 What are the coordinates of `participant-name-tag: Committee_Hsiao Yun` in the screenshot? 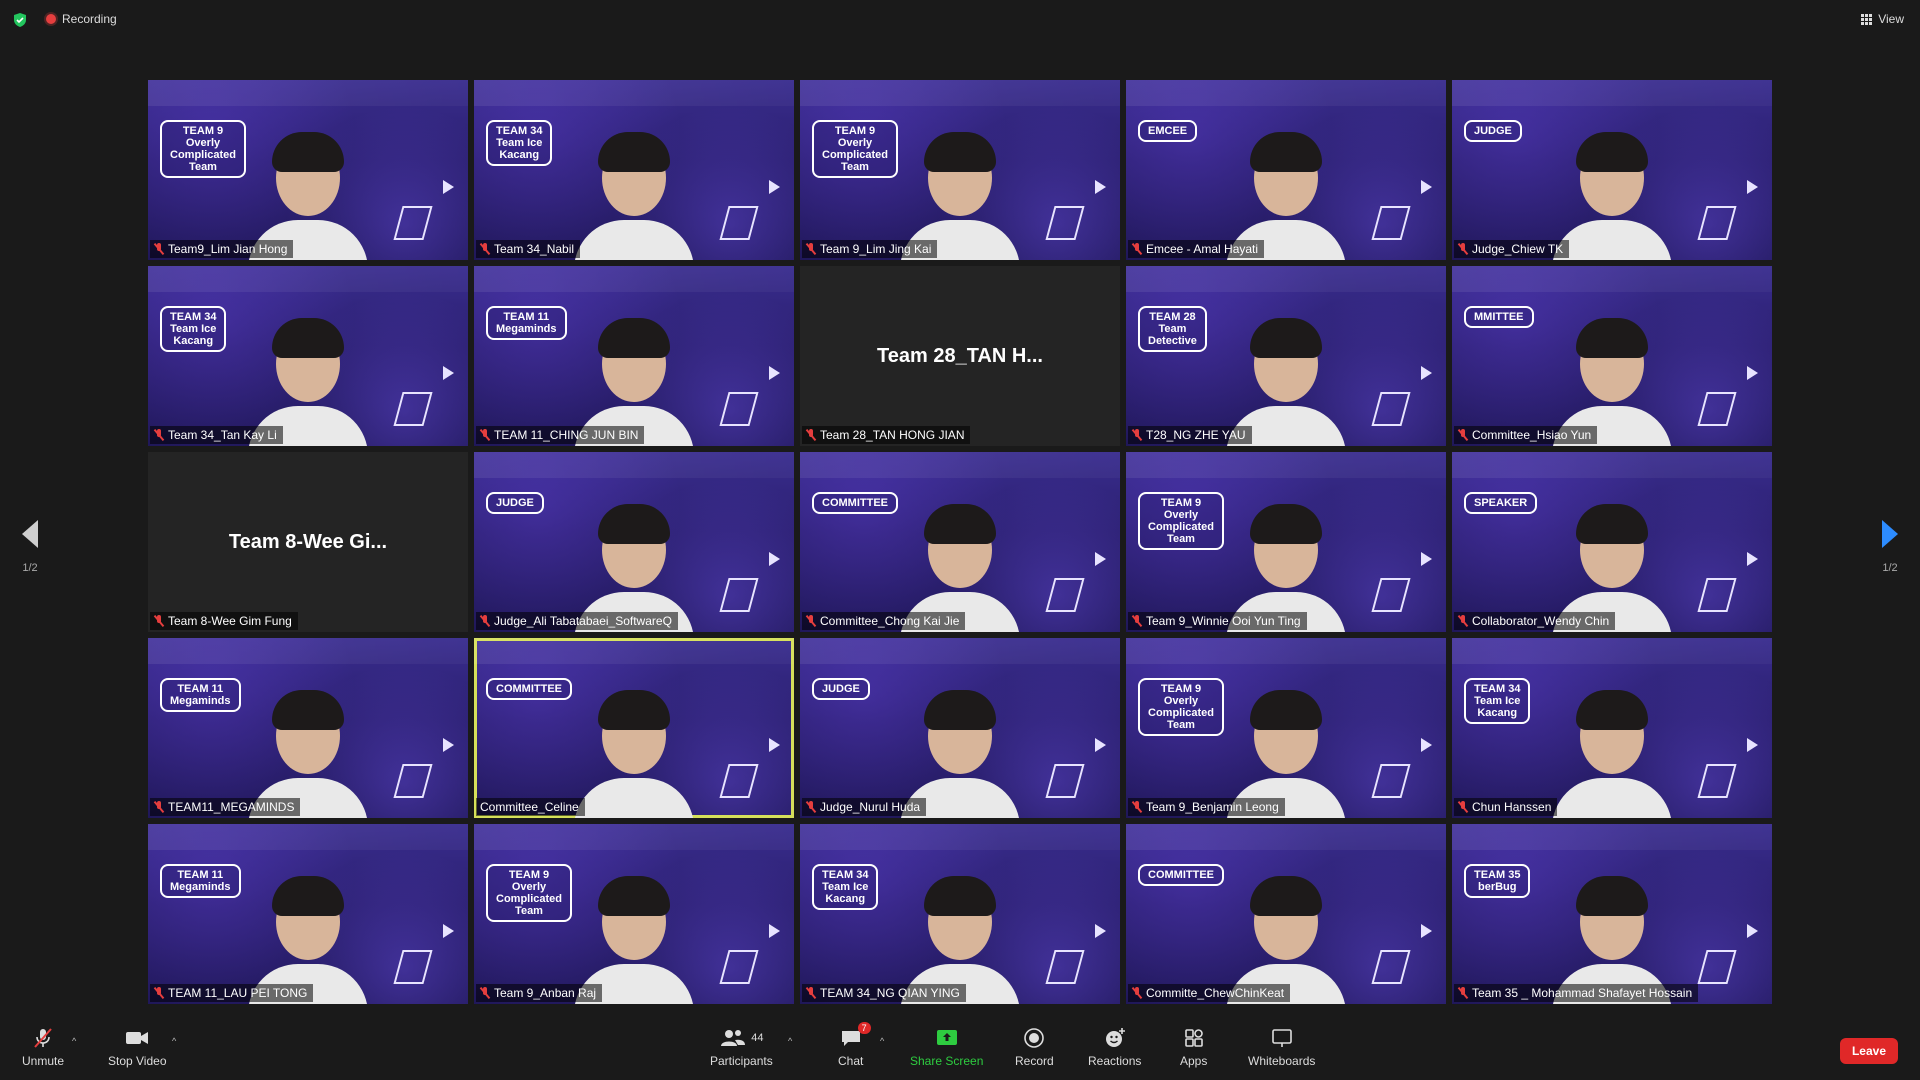 It's located at (1526, 435).